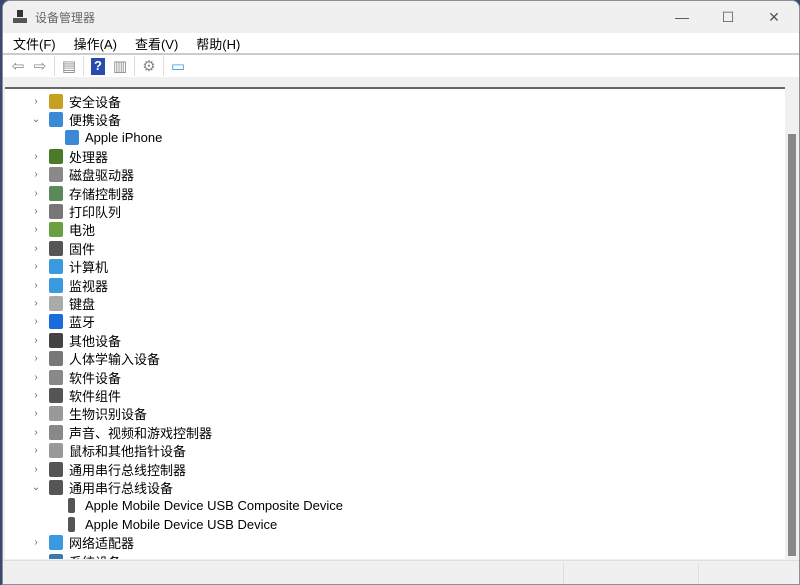 The width and height of the screenshot is (800, 585). I want to click on device-category: › 存储控制器, so click(82, 193).